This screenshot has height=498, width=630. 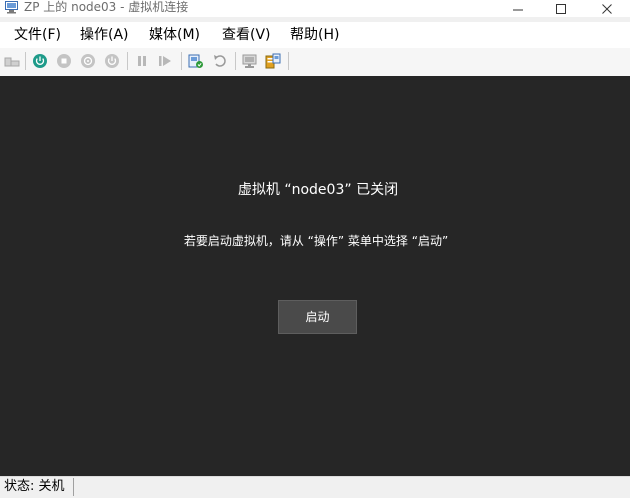 I want to click on minimize-button, so click(x=518, y=8).